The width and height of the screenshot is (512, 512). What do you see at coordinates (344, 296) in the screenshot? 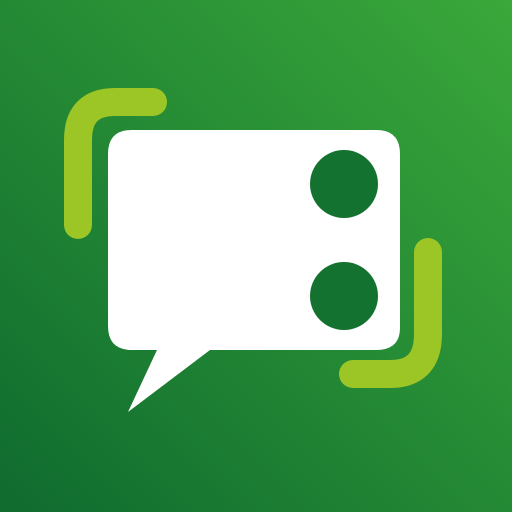
I see `bottom-dot-icon` at bounding box center [344, 296].